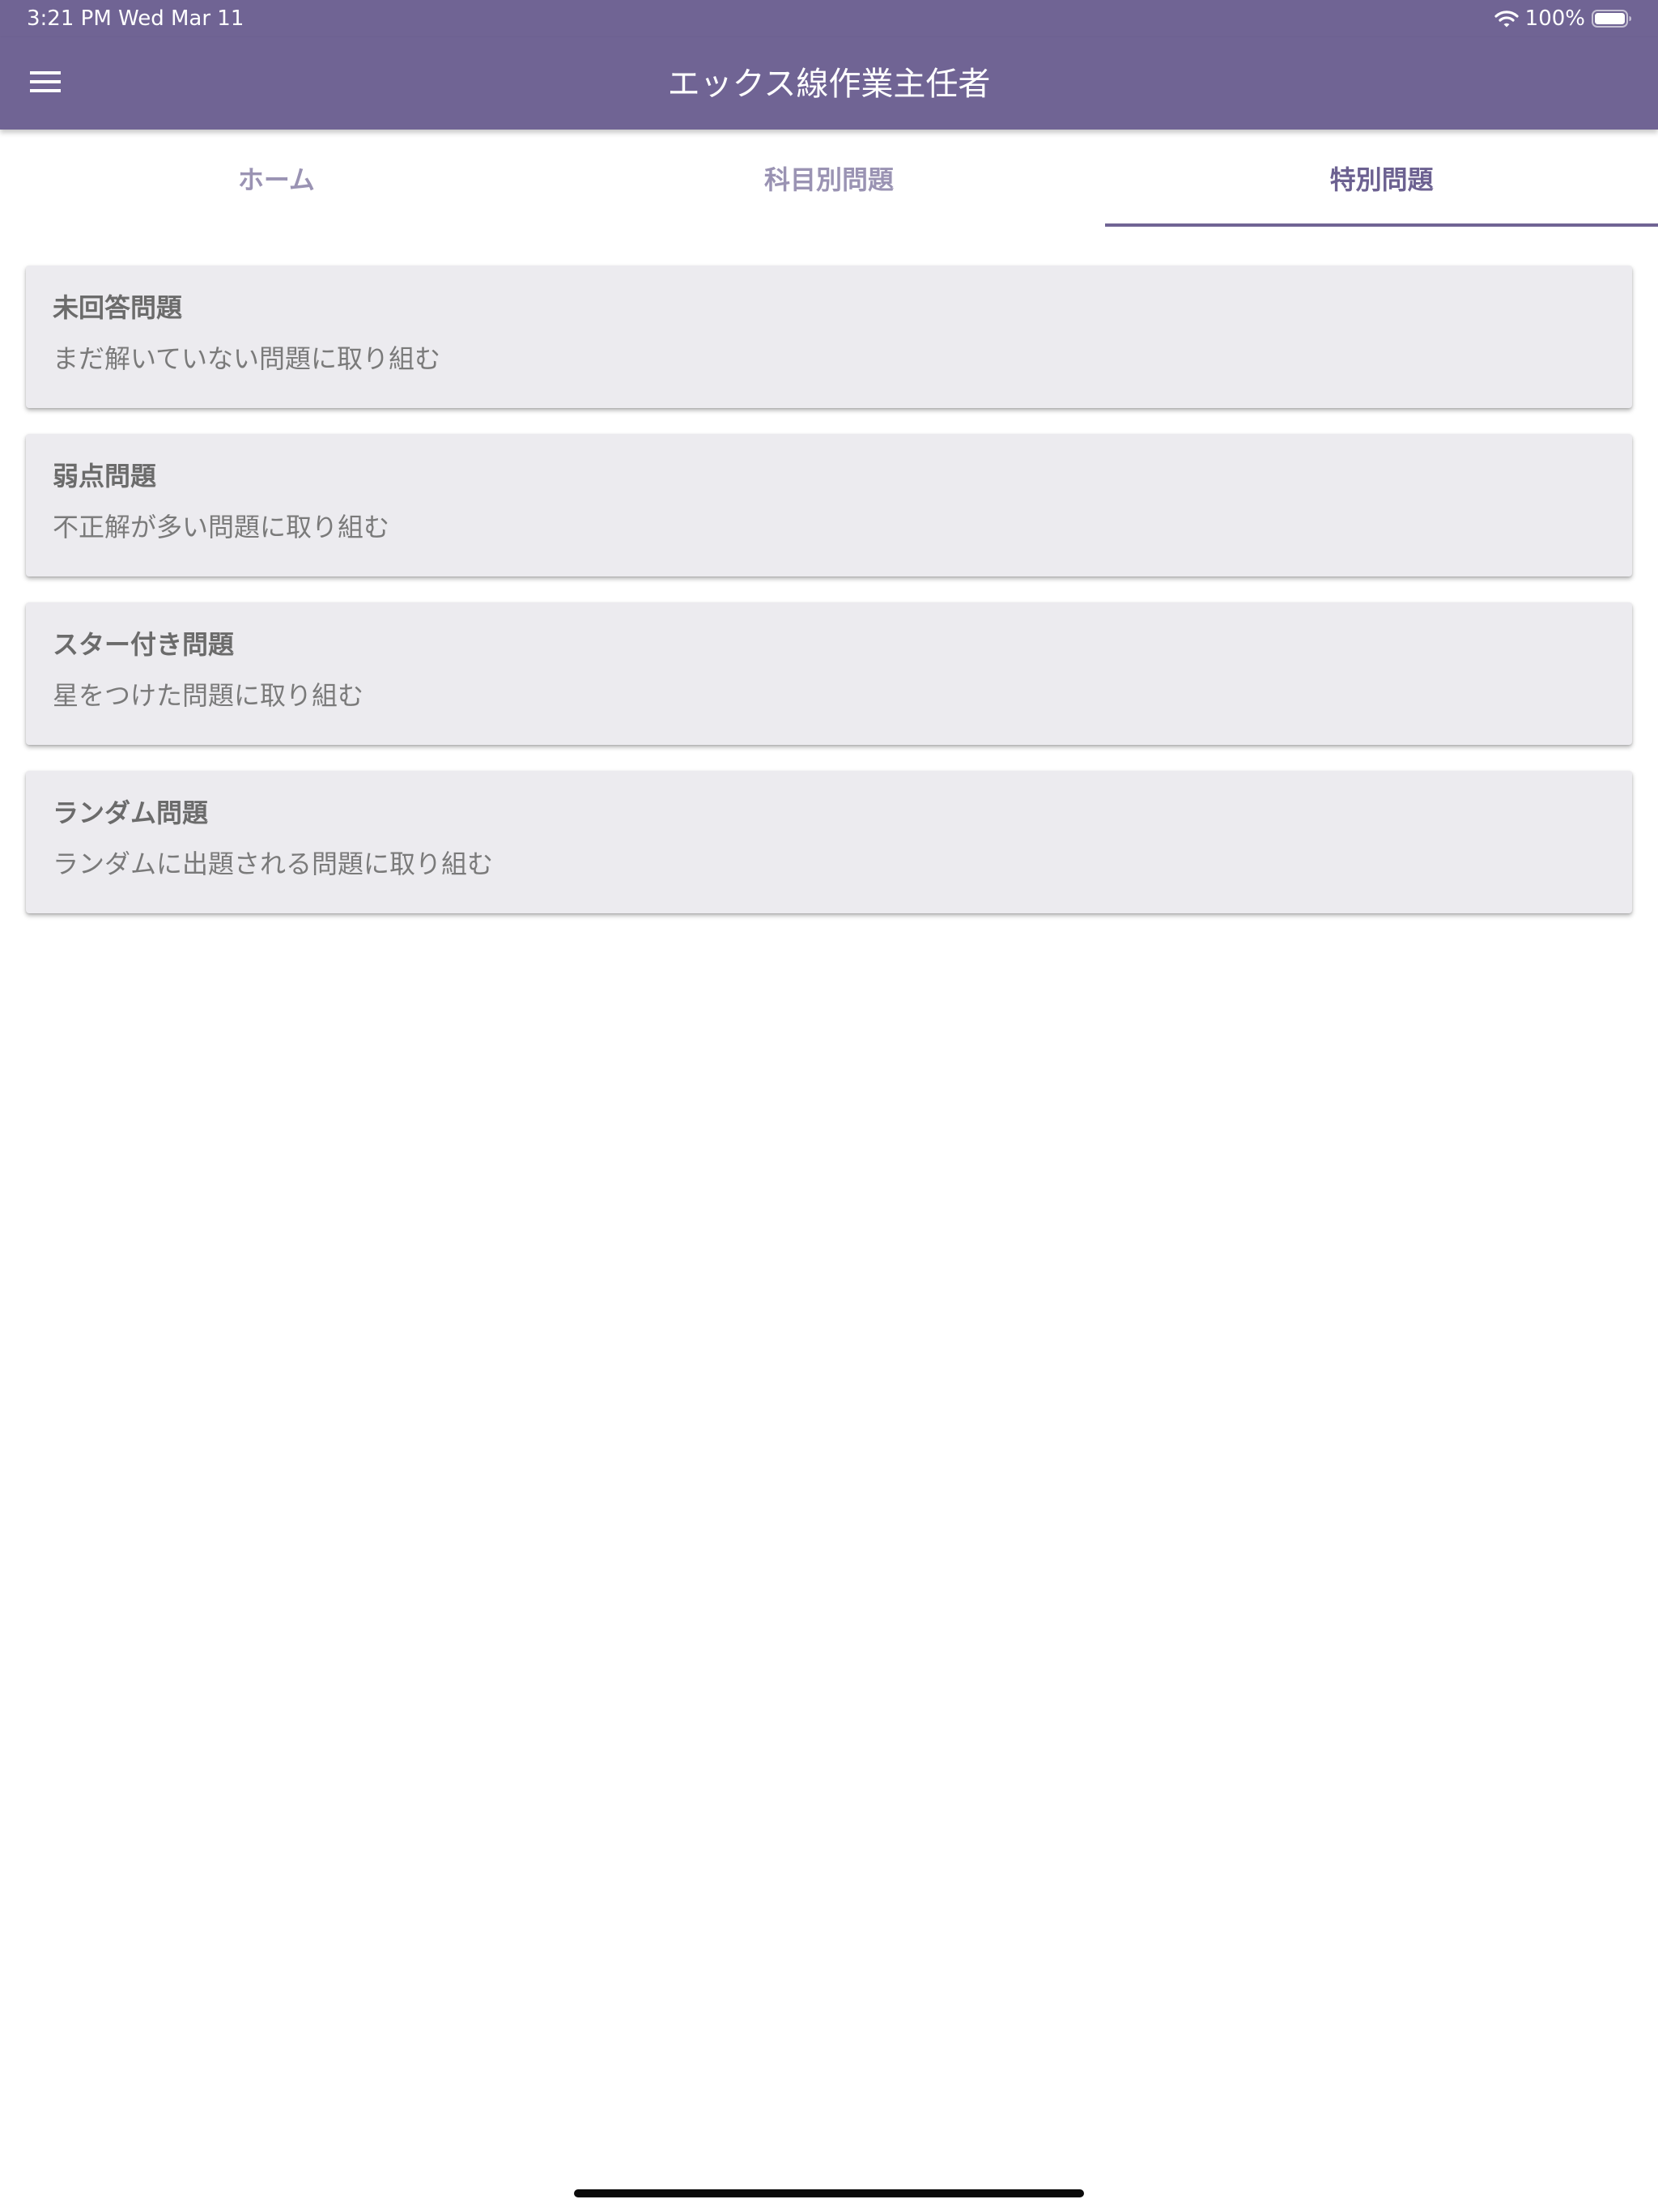 The image size is (1658, 2212). I want to click on wifi-icon, so click(1506, 19).